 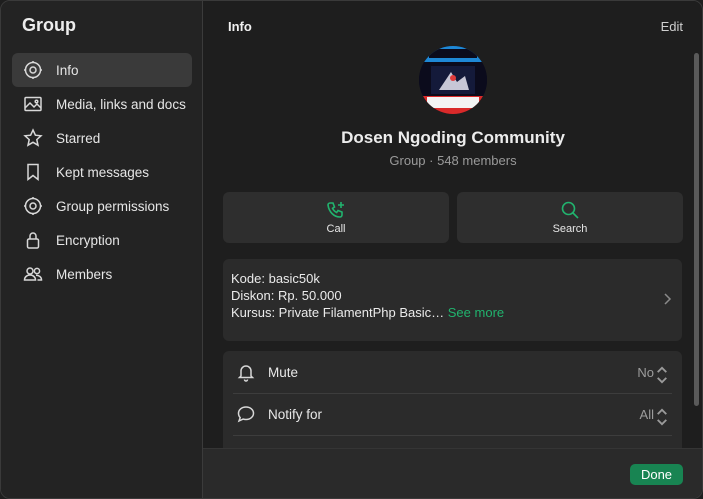 What do you see at coordinates (88, 240) in the screenshot?
I see `sidebar-item-label: Encryption` at bounding box center [88, 240].